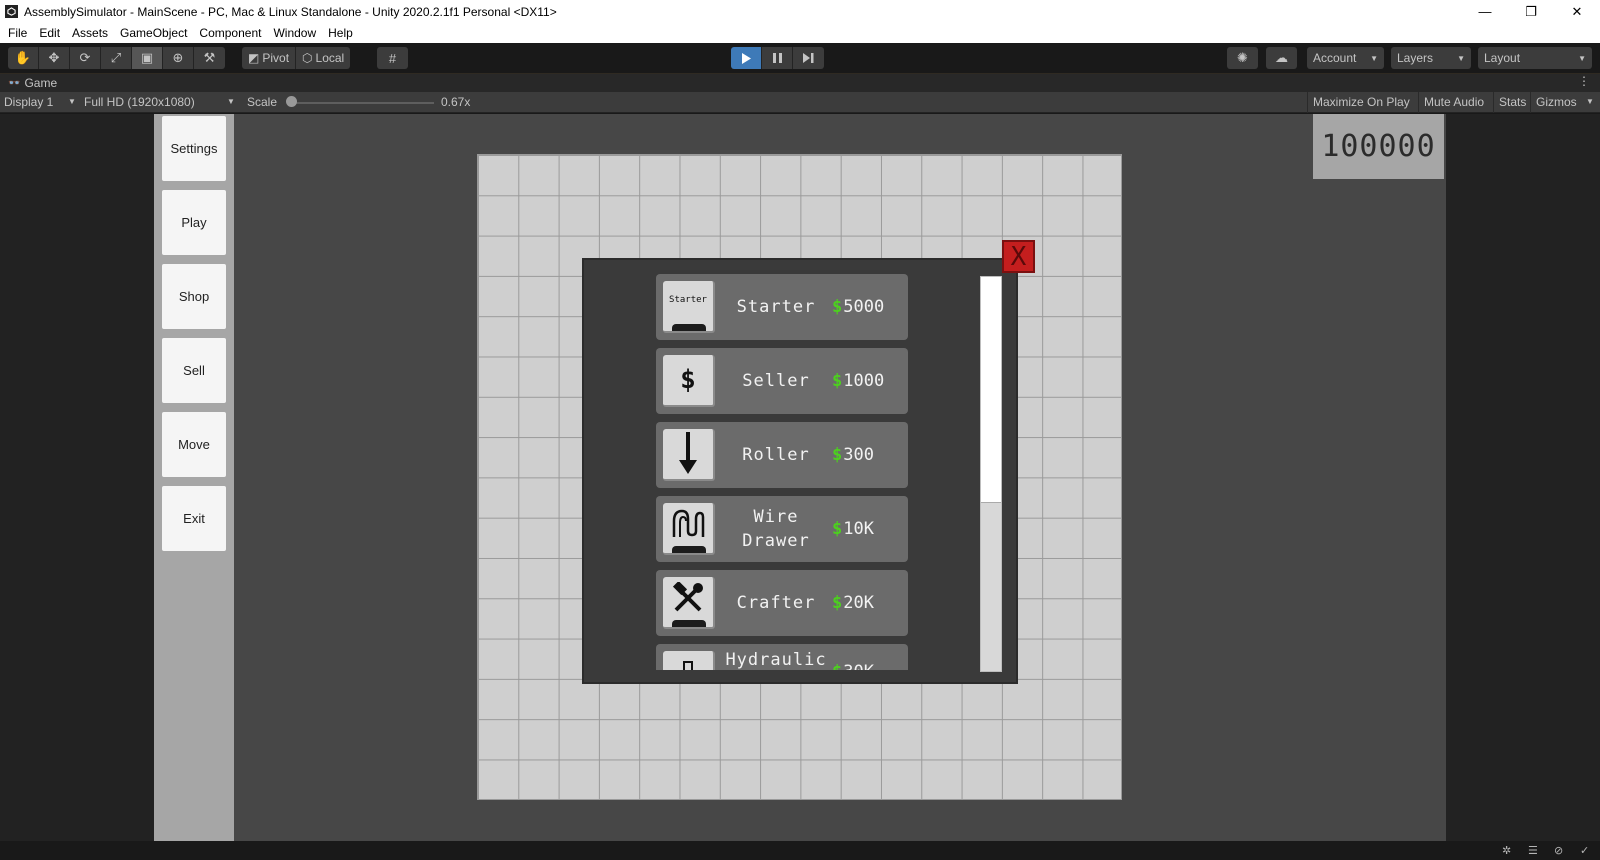 This screenshot has height=860, width=1600. Describe the element at coordinates (782, 603) in the screenshot. I see `shop-item-crafter: Crafter $20K` at that location.